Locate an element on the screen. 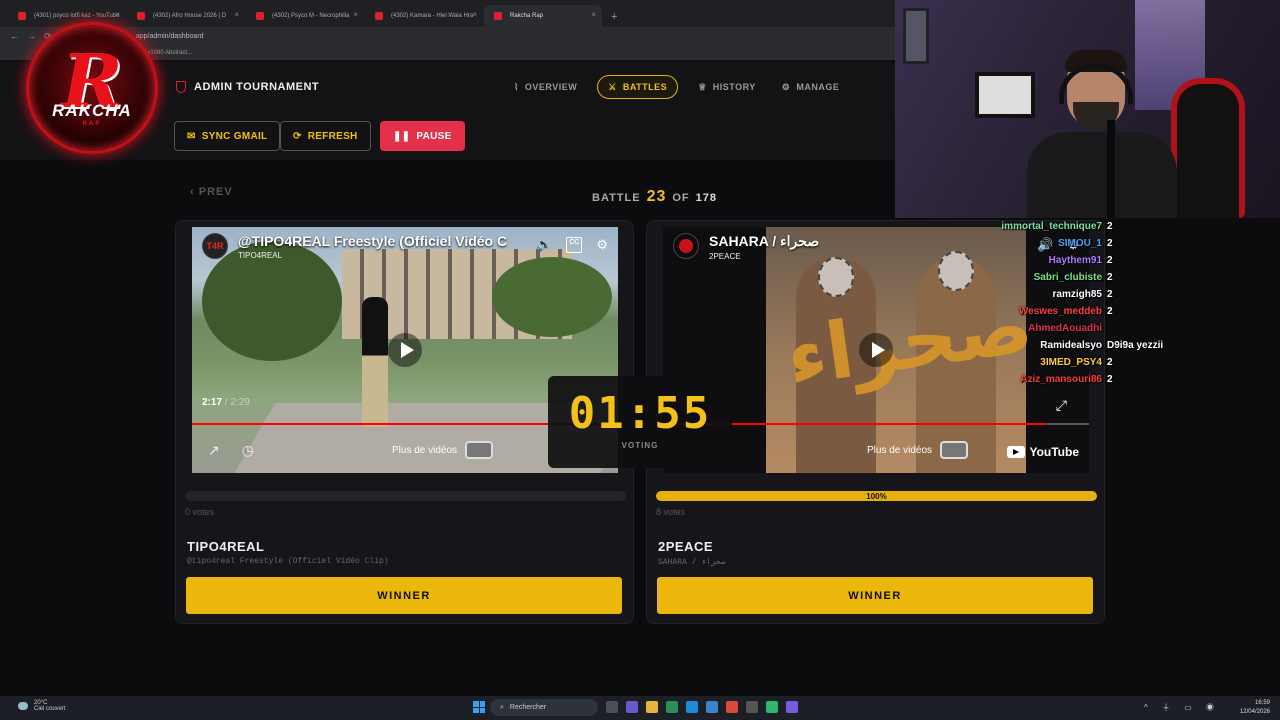 The width and height of the screenshot is (1280, 720). chat-username: ramzigh85 is located at coordinates (1077, 294).